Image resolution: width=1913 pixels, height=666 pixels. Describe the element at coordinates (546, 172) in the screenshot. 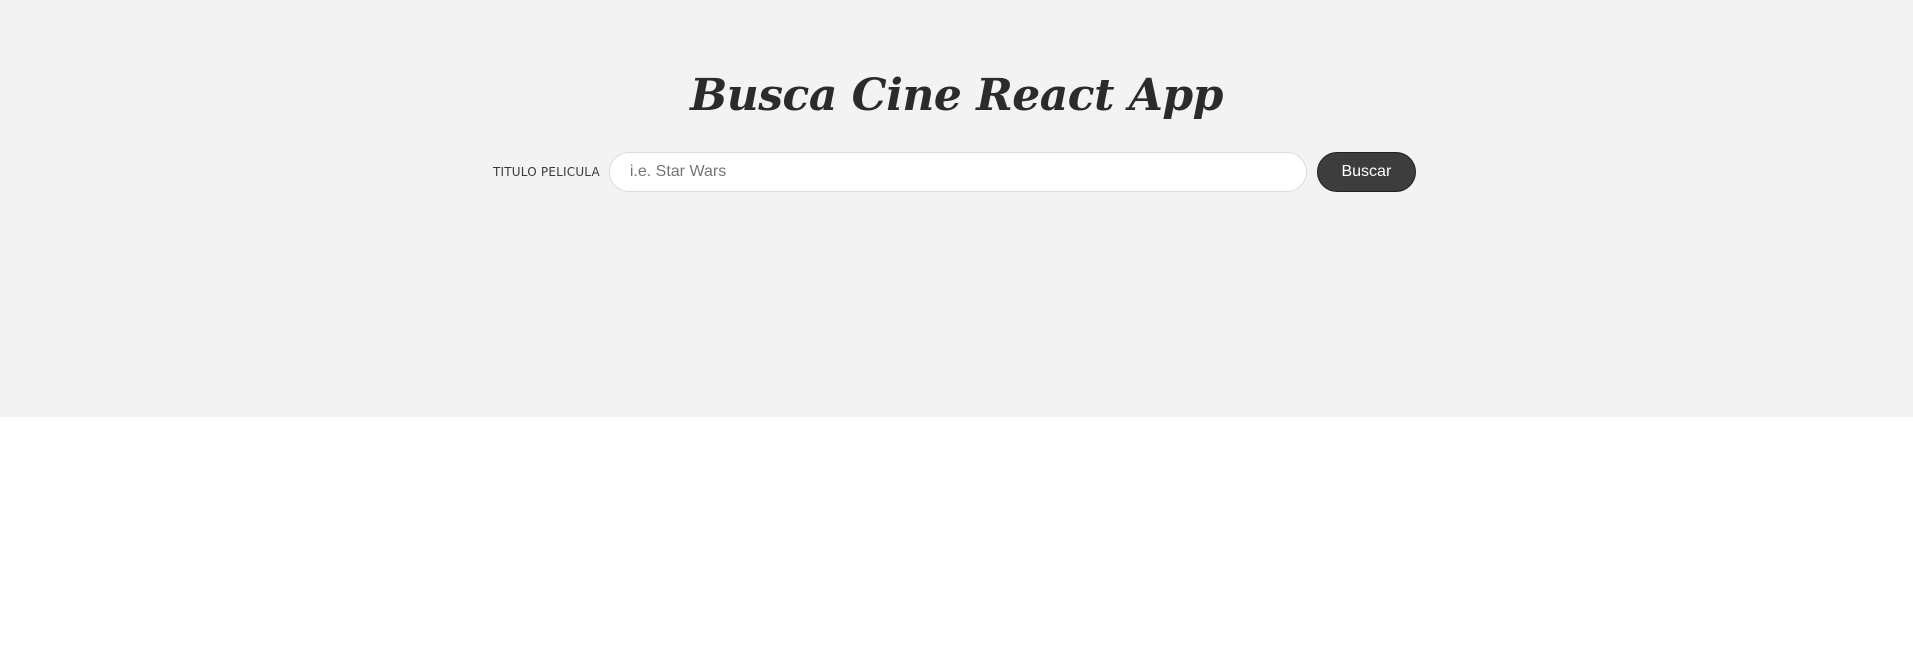

I see `search-label: TITULO PELICULA` at that location.